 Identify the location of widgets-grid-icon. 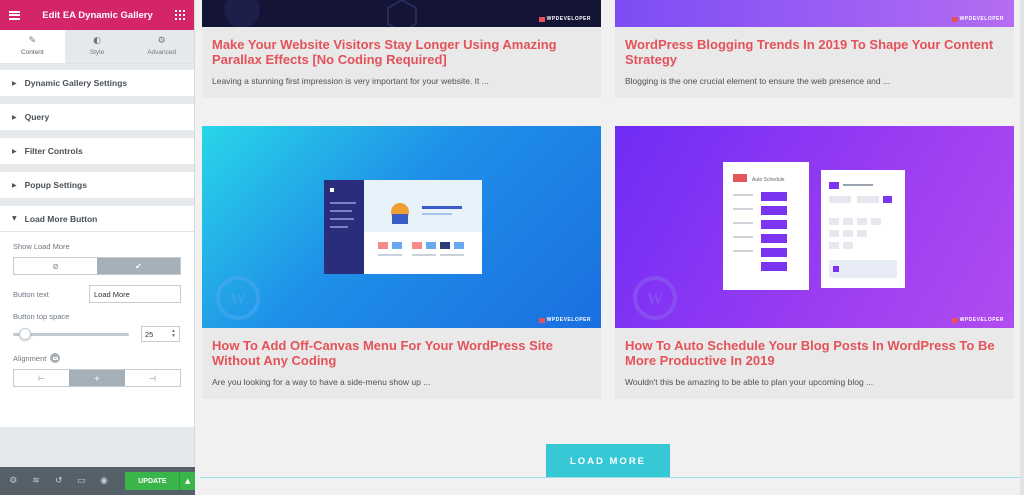
(180, 15).